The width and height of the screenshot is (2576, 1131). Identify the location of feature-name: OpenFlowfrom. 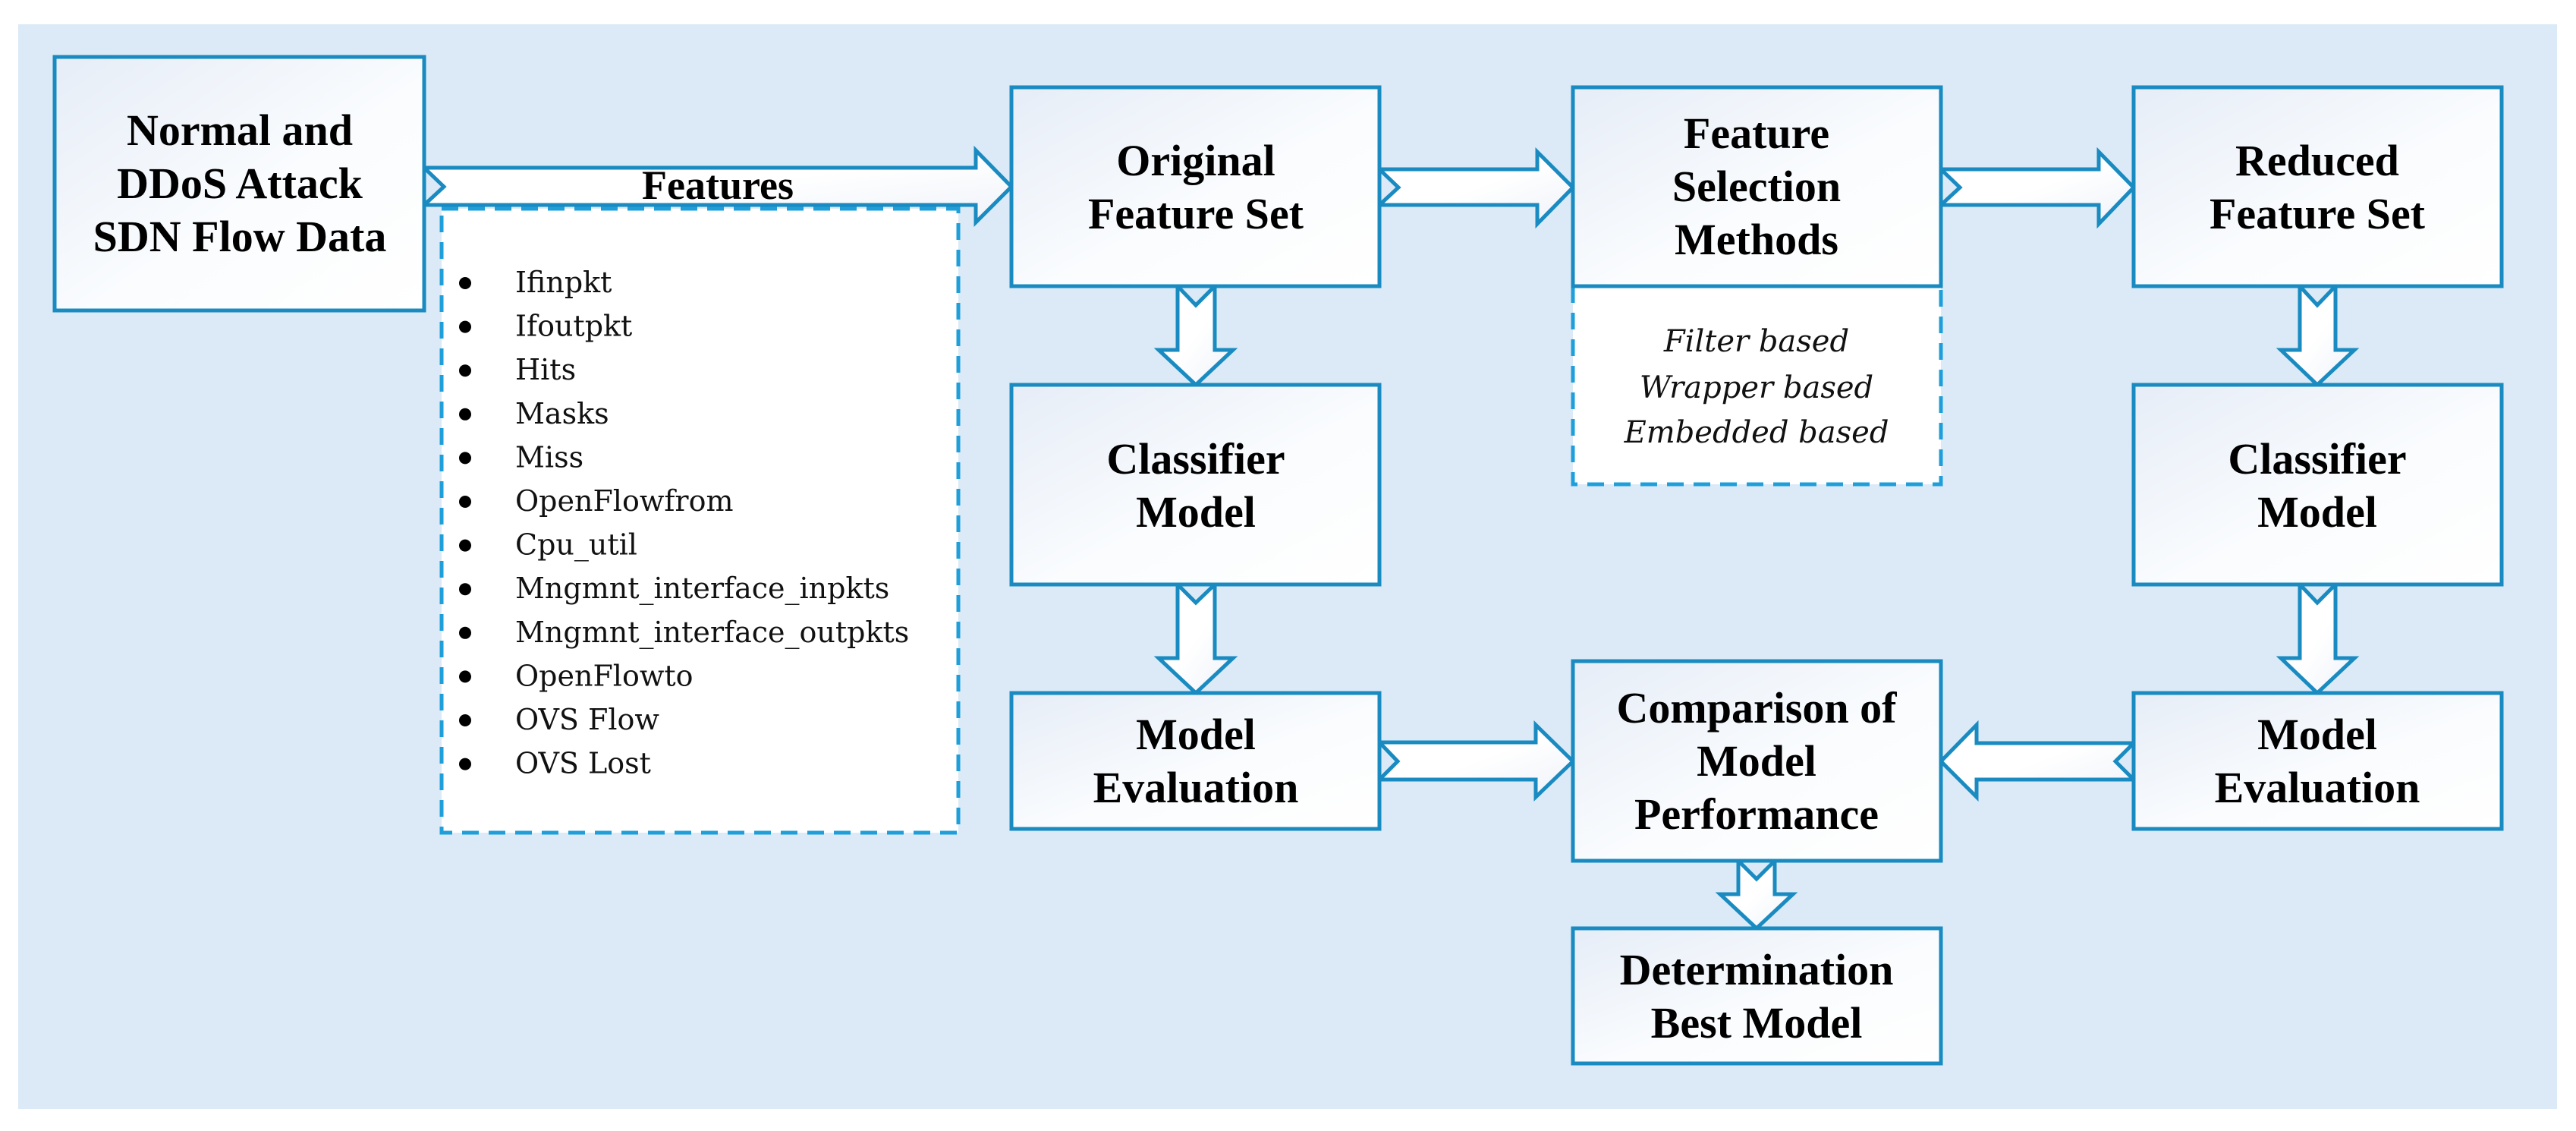
(624, 501).